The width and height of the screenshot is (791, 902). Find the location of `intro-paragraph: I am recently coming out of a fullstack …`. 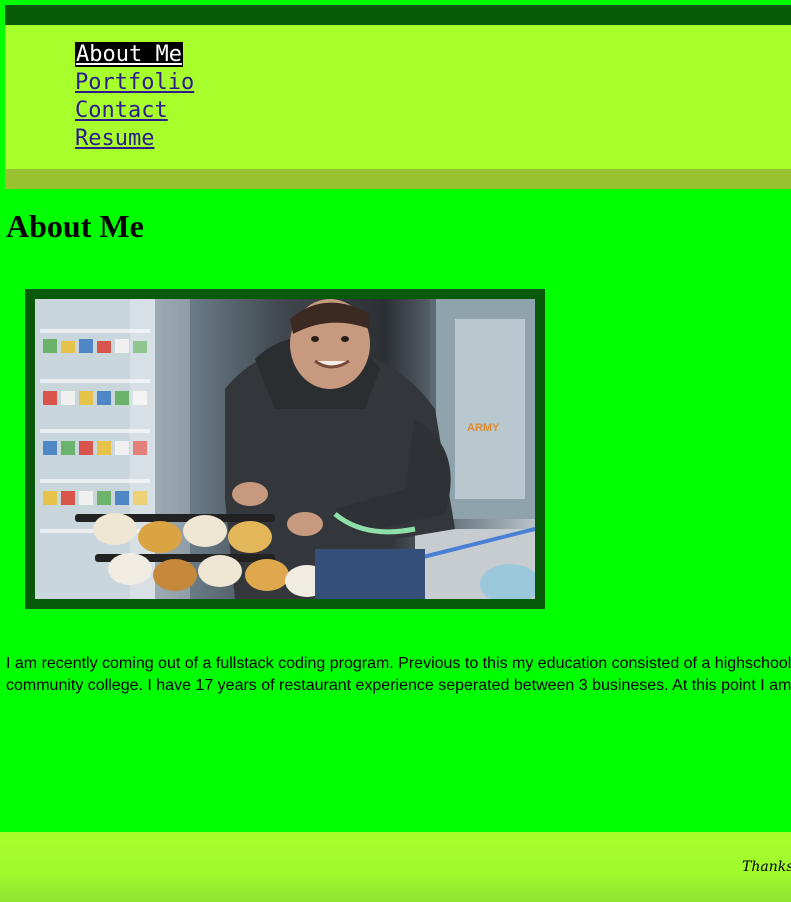

intro-paragraph: I am recently coming out of a fullstack … is located at coordinates (398, 675).